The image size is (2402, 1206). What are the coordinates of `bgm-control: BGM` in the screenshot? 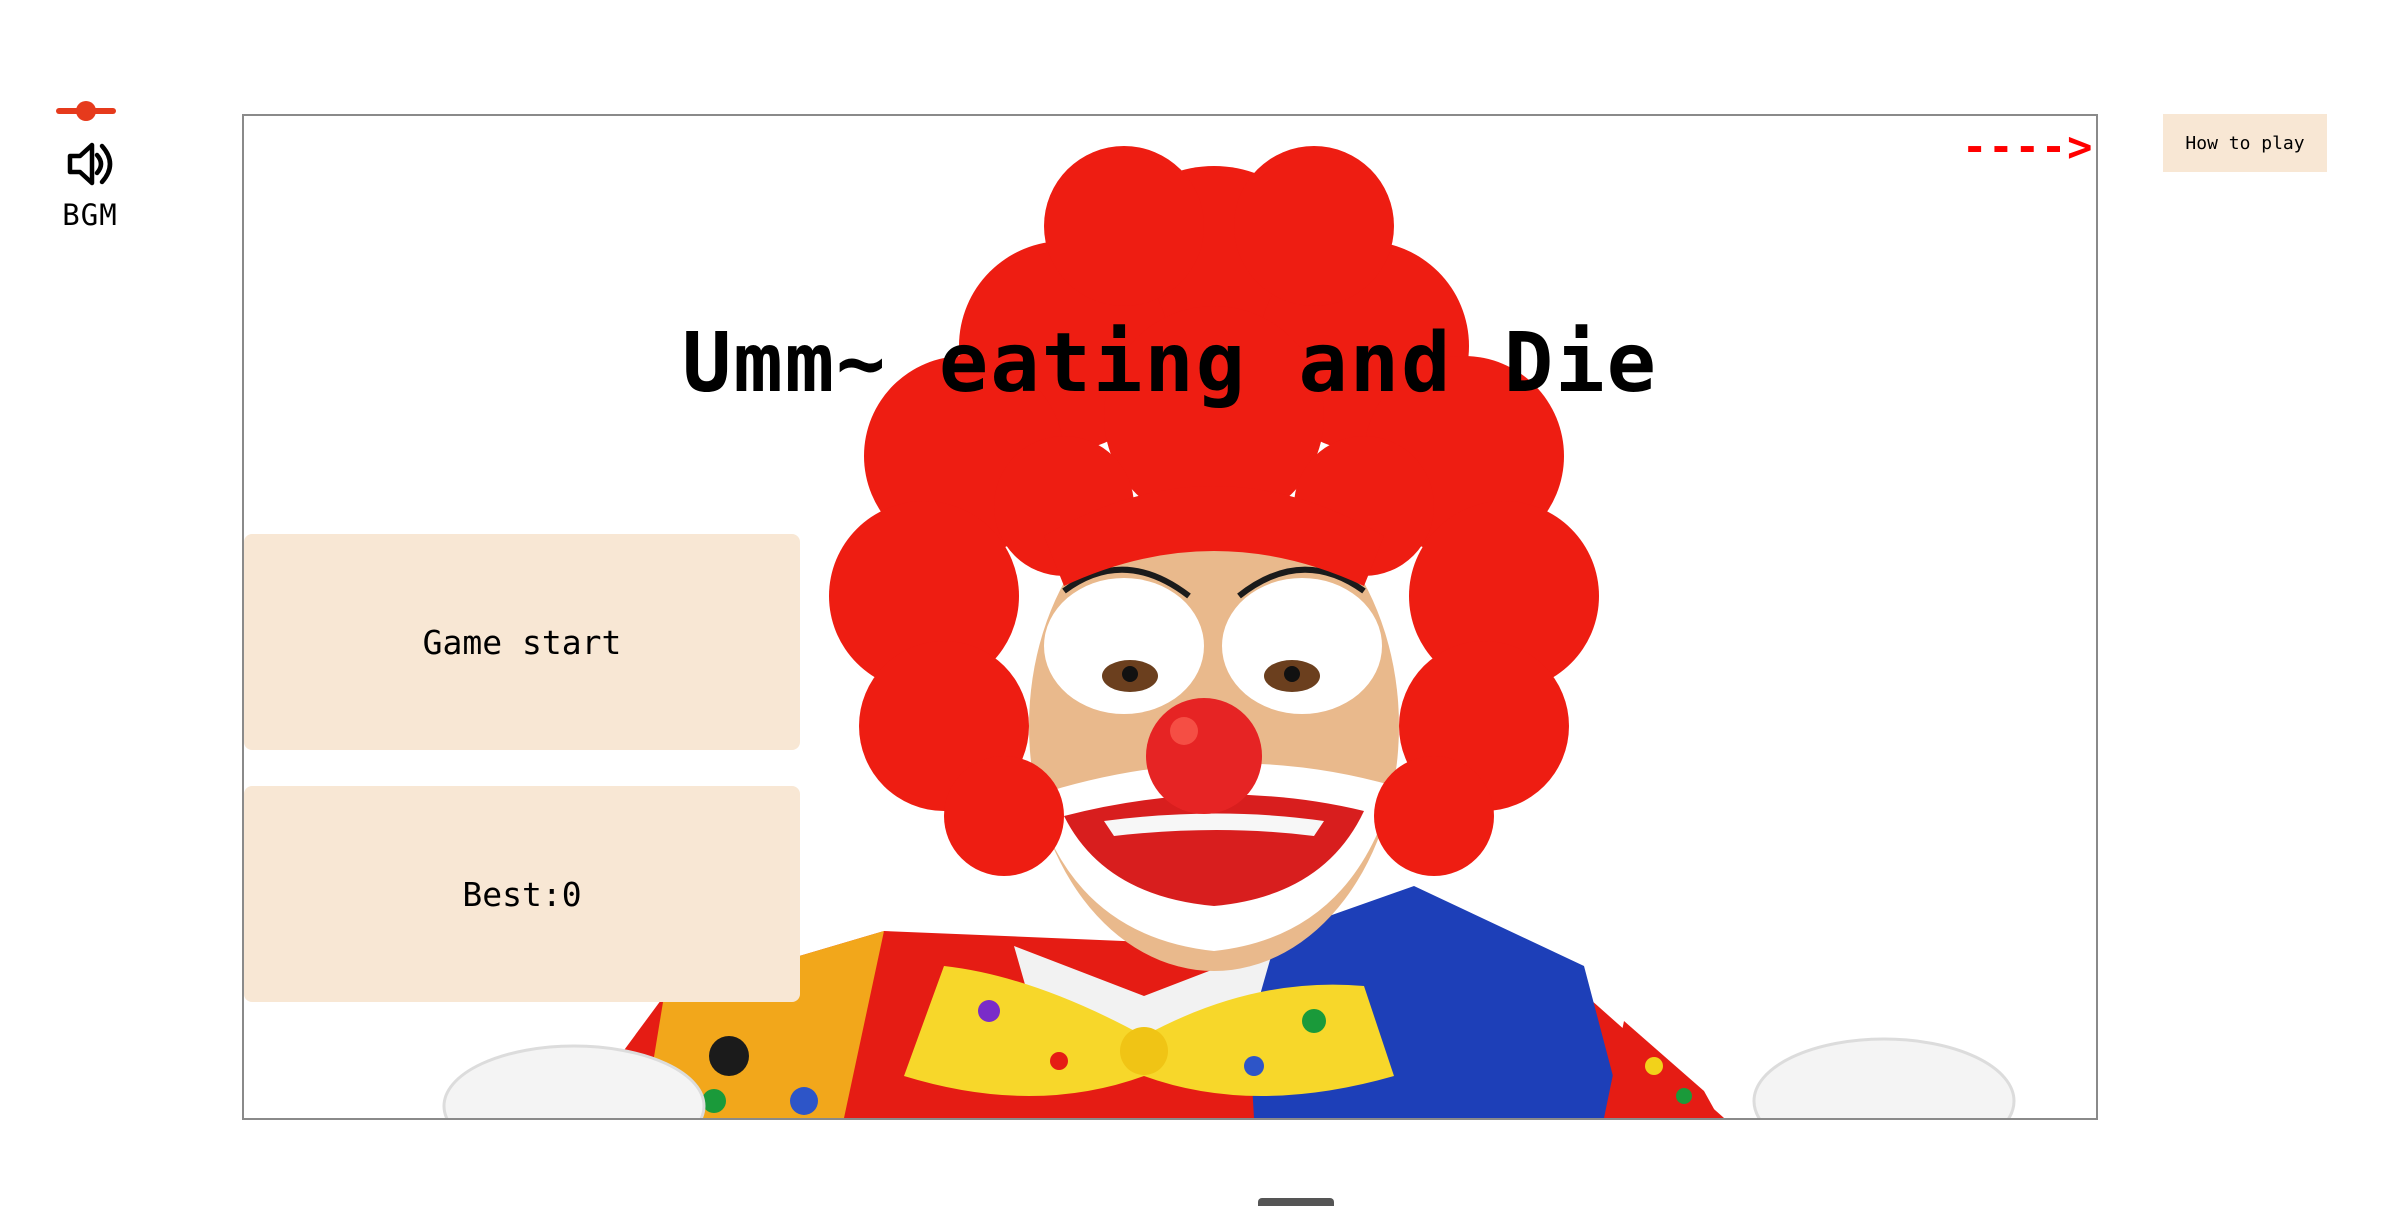 It's located at (90, 171).